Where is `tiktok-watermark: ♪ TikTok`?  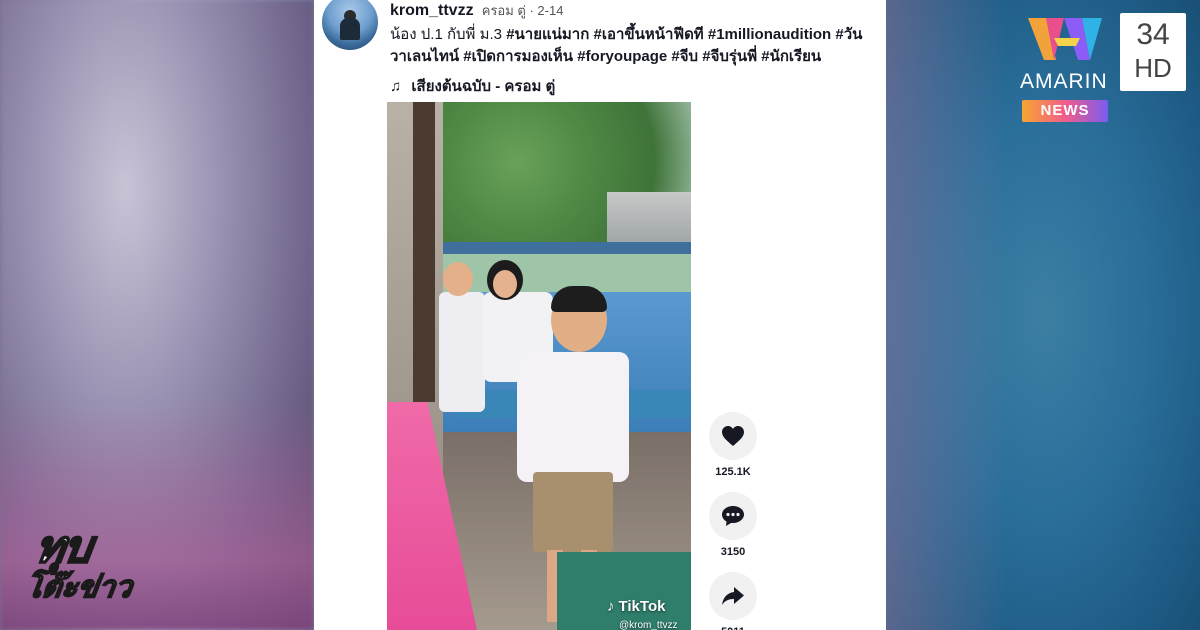
tiktok-watermark: ♪ TikTok is located at coordinates (636, 606).